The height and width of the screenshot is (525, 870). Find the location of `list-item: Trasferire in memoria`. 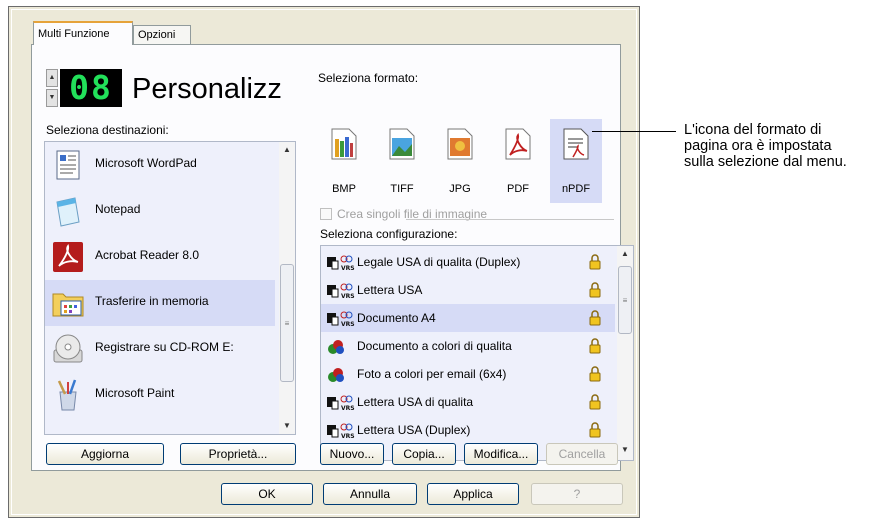

list-item: Trasferire in memoria is located at coordinates (160, 303).